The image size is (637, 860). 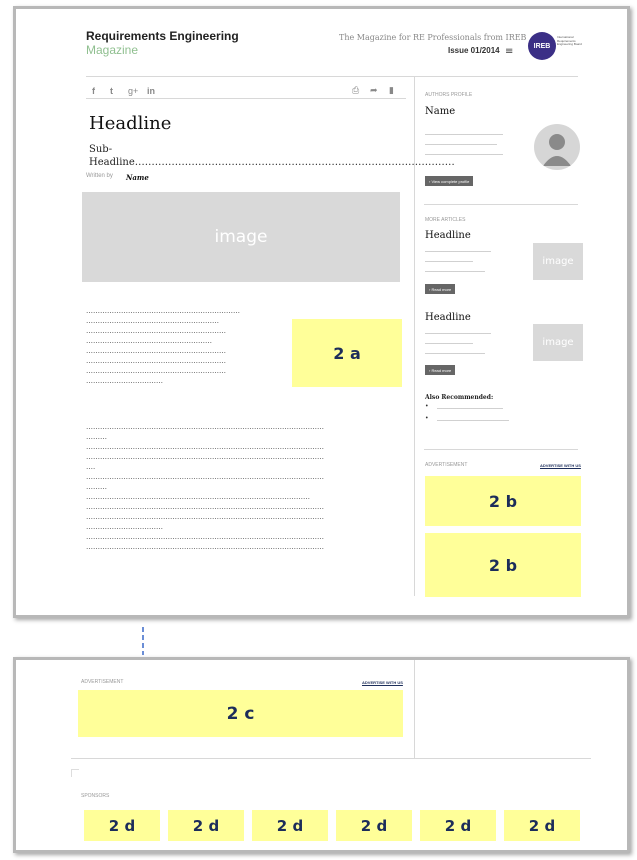 I want to click on text-line: …., so click(x=91, y=467).